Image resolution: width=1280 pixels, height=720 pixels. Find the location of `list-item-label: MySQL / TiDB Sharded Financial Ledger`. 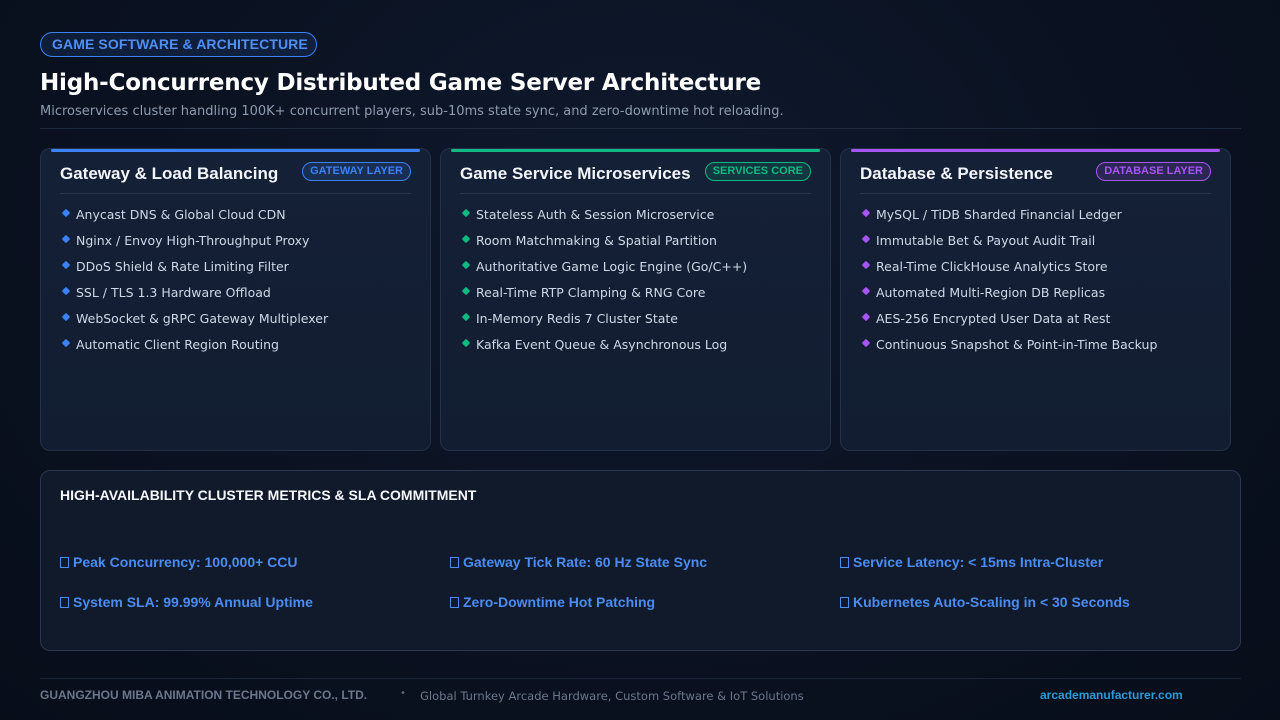

list-item-label: MySQL / TiDB Sharded Financial Ledger is located at coordinates (999, 214).